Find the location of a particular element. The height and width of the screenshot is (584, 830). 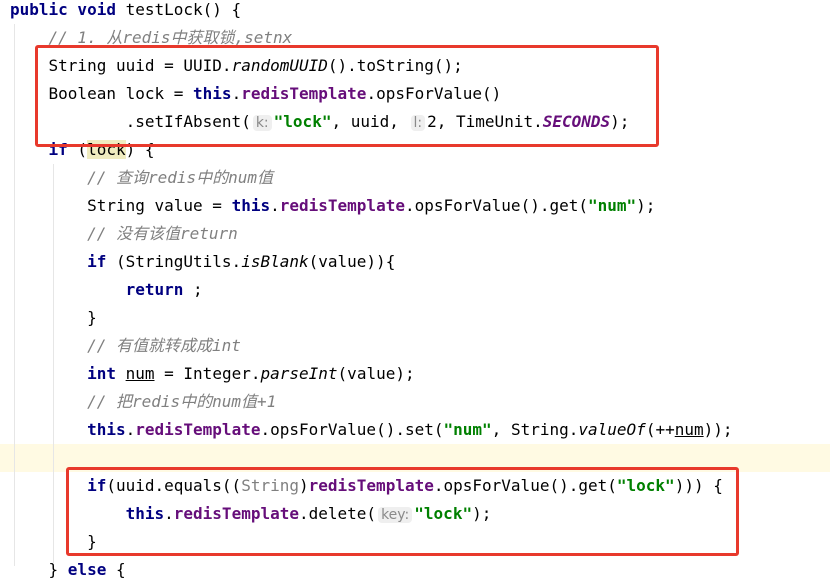

code-text: (value); is located at coordinates (376, 373).